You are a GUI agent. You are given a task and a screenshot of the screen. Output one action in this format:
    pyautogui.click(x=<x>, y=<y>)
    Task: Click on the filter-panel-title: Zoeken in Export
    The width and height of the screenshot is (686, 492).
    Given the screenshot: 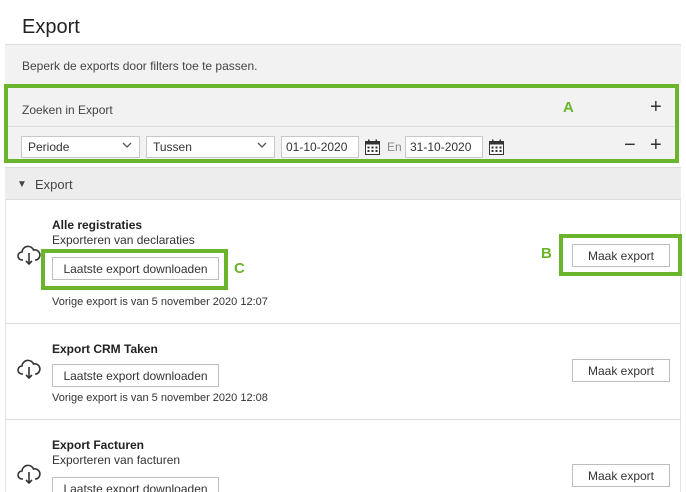 What is the action you would take?
    pyautogui.click(x=67, y=110)
    